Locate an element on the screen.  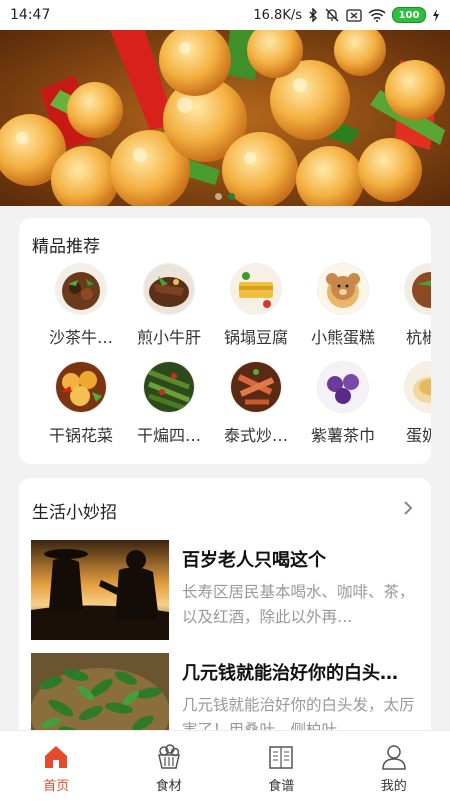
dish-item: 煎小牛肝 is located at coordinates (169, 306).